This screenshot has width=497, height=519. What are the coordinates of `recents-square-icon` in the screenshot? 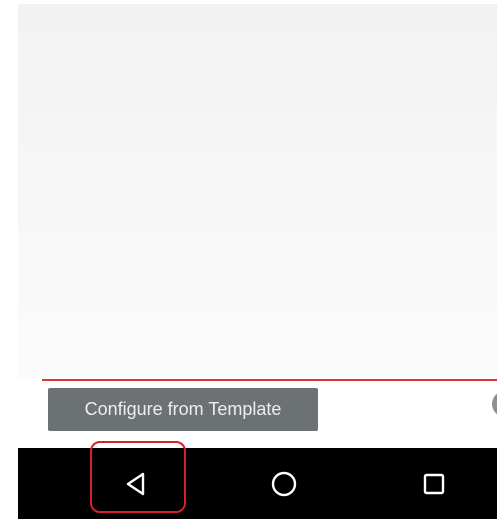 It's located at (434, 483).